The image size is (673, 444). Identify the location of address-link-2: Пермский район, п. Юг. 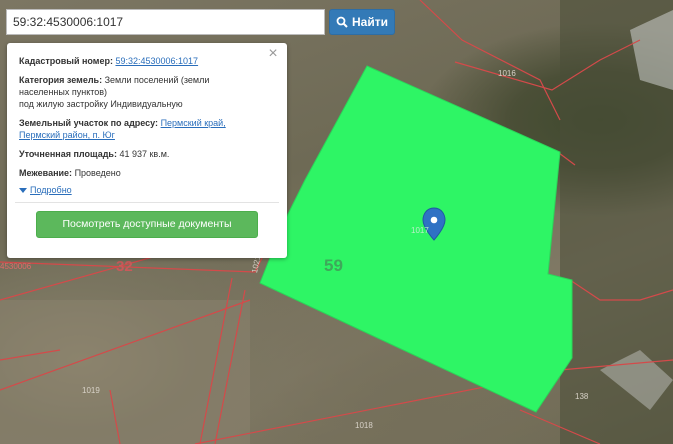
(67, 135).